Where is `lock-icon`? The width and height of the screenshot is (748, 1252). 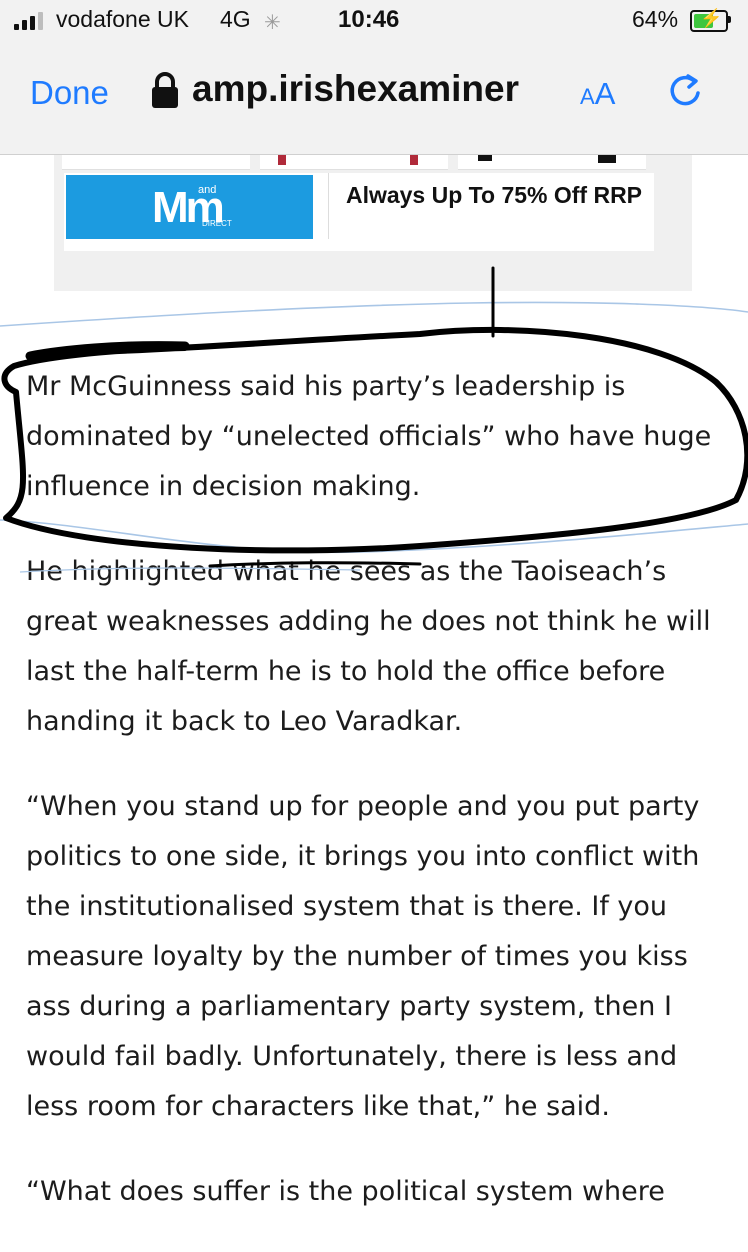
lock-icon is located at coordinates (165, 90).